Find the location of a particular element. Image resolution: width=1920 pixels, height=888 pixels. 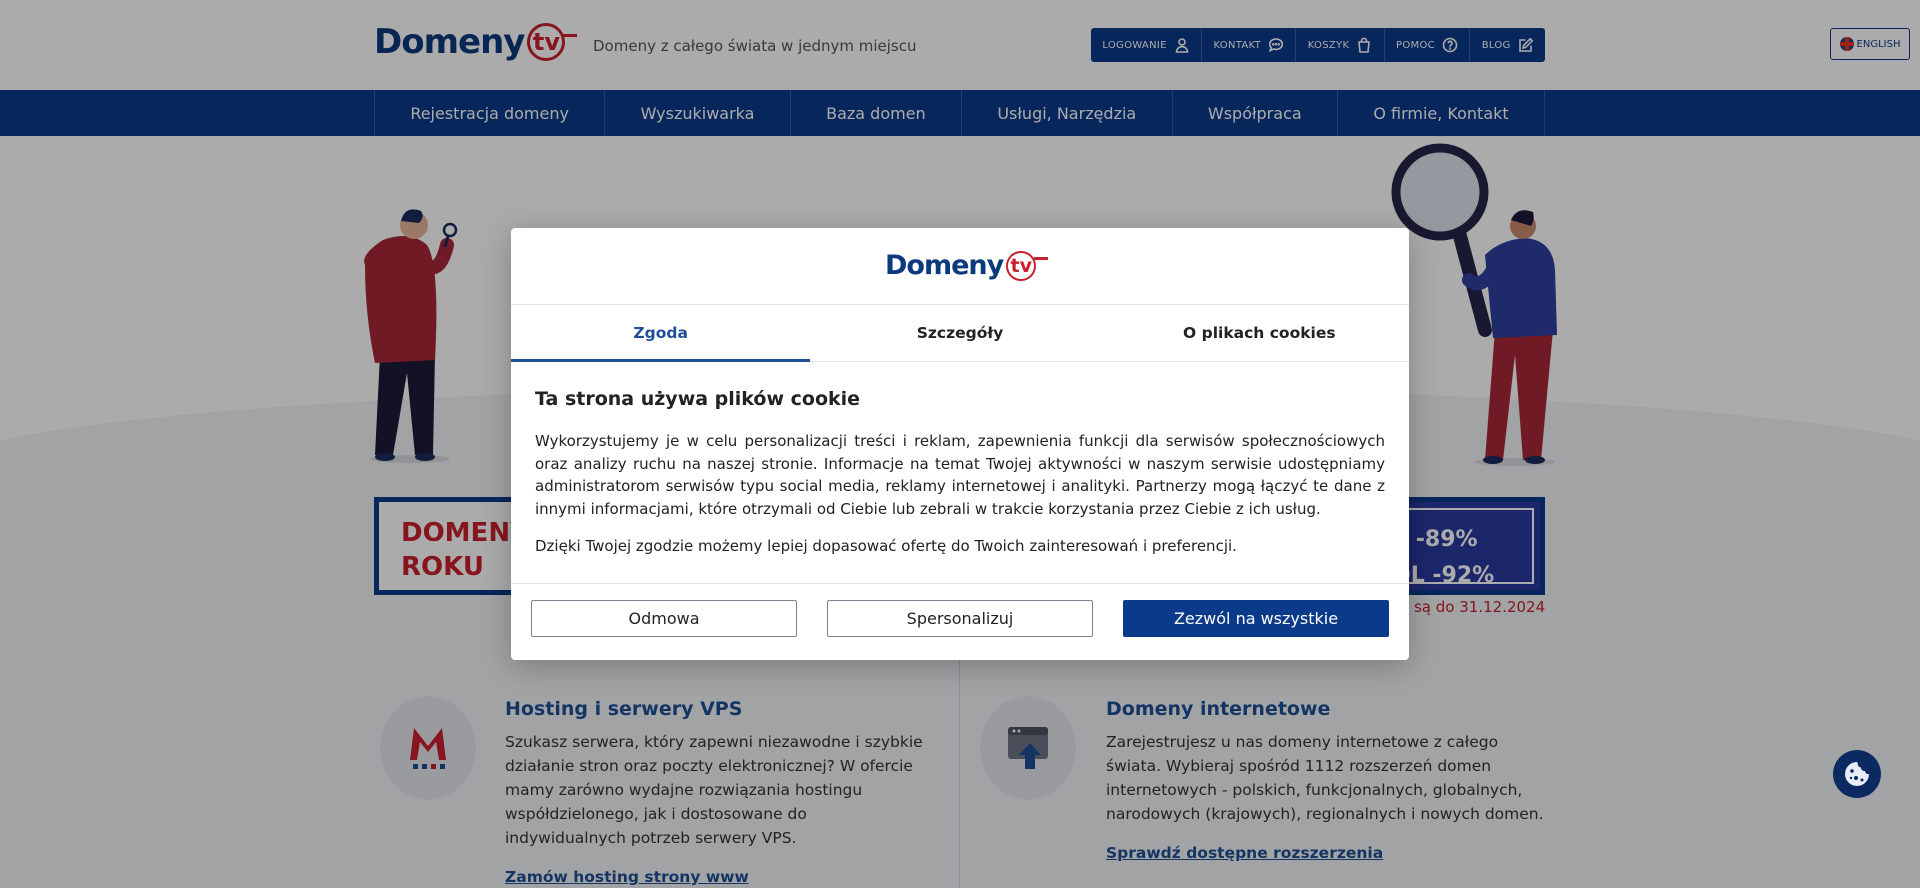

dialog-logo: Domeny tv is located at coordinates (1135, 265).